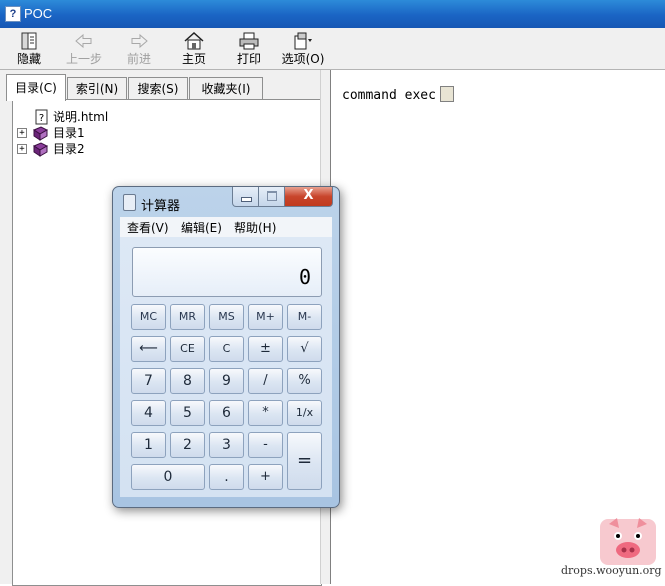 The image size is (665, 586). I want to click on tree-item: ? 说明.html, so click(73, 117).